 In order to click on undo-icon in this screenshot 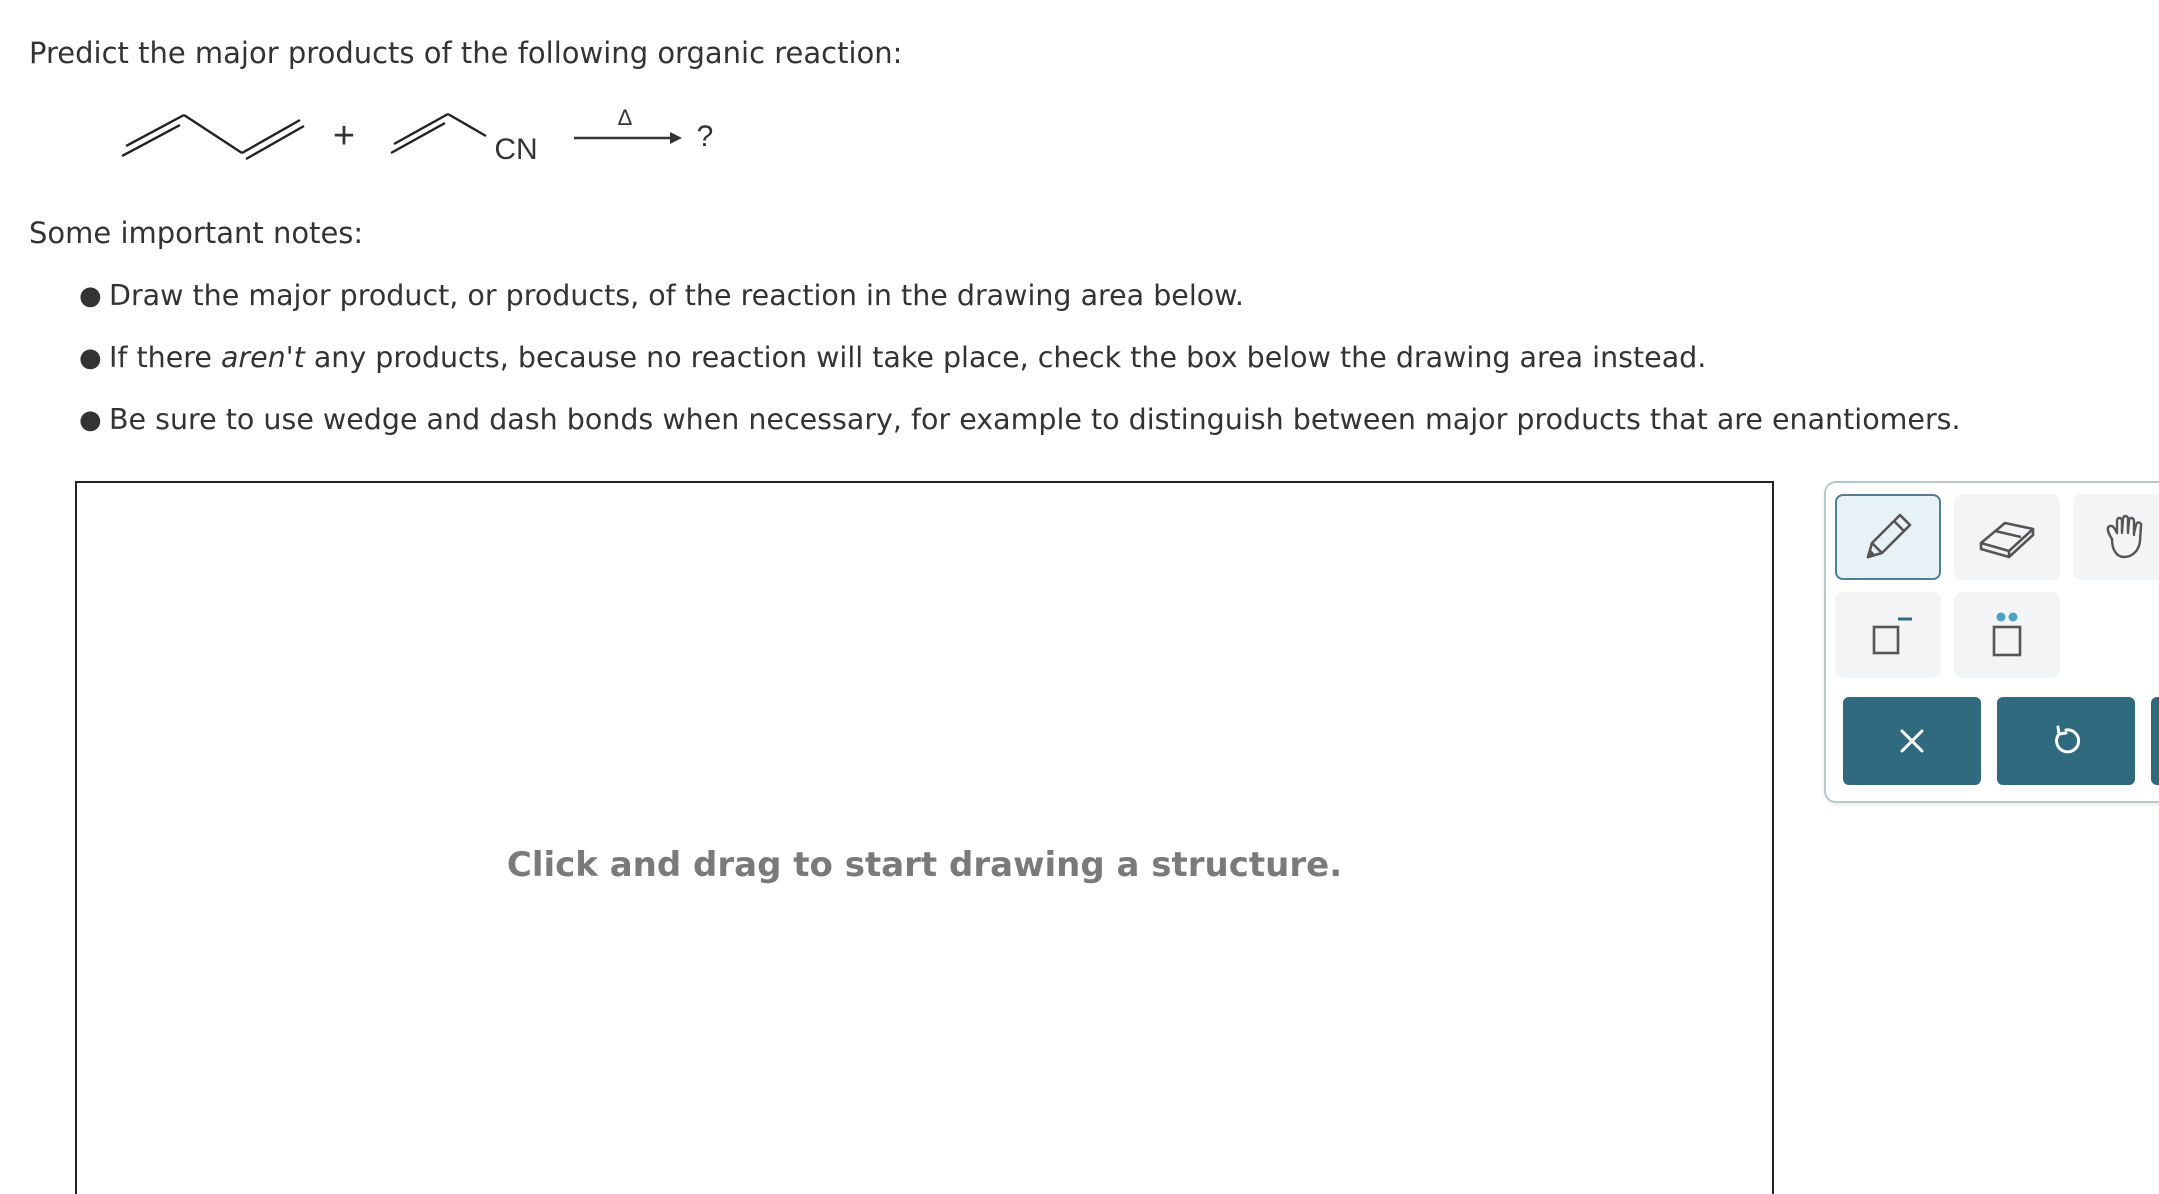, I will do `click(2068, 739)`.